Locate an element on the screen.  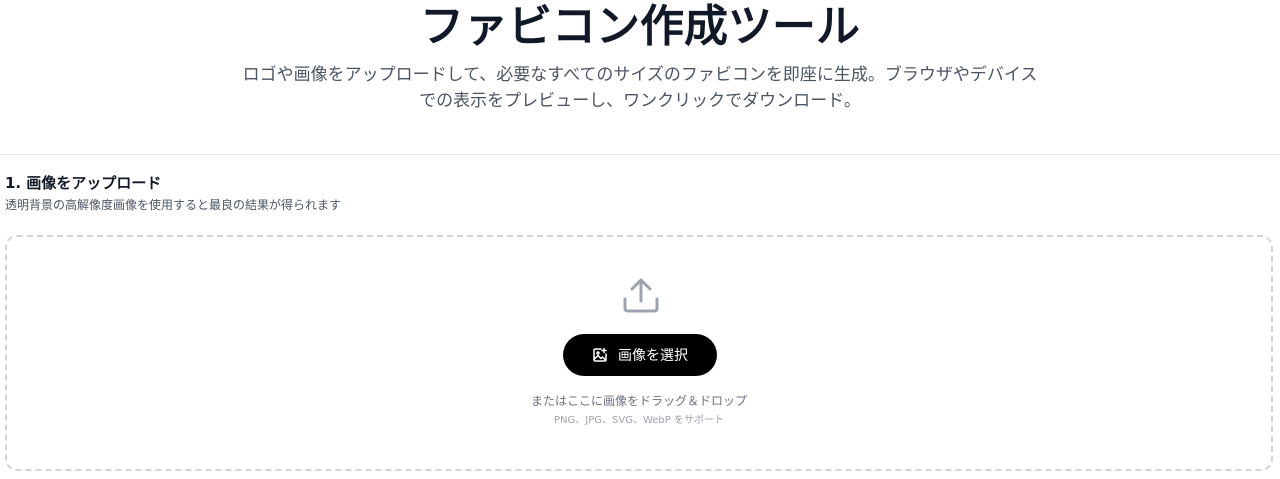
select-image-button-label: 画像を選択 is located at coordinates (653, 356).